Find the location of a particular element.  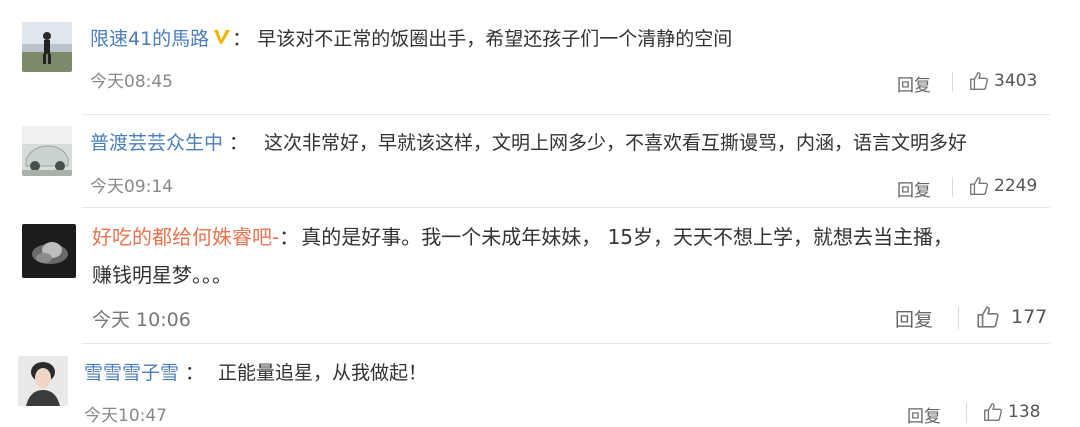

verified-v-icon is located at coordinates (222, 37).